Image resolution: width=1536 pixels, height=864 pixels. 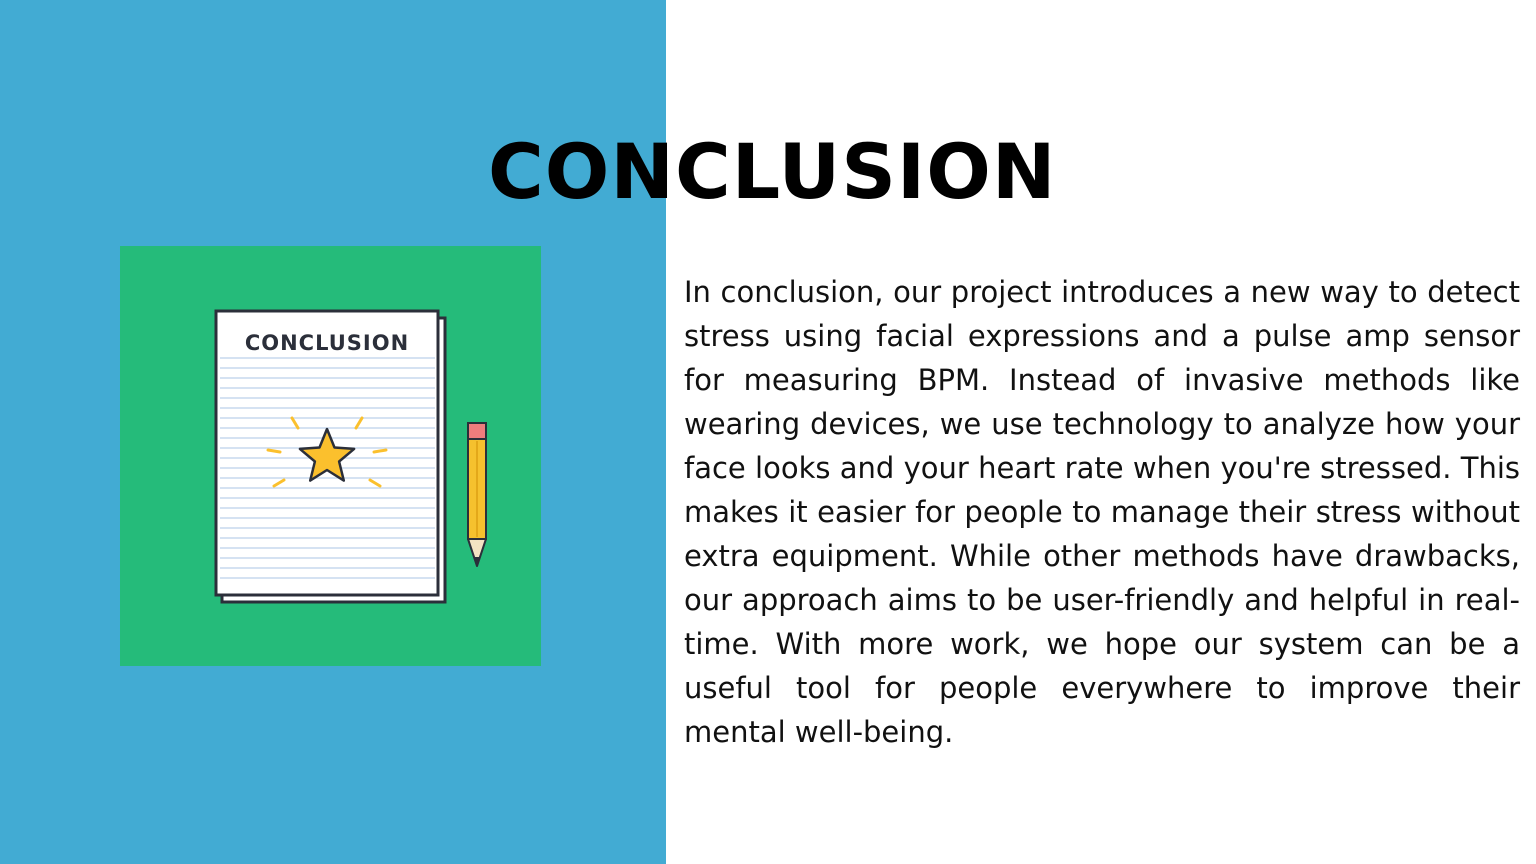 I want to click on conclusion-illustration: CONCLUSION, so click(x=330, y=456).